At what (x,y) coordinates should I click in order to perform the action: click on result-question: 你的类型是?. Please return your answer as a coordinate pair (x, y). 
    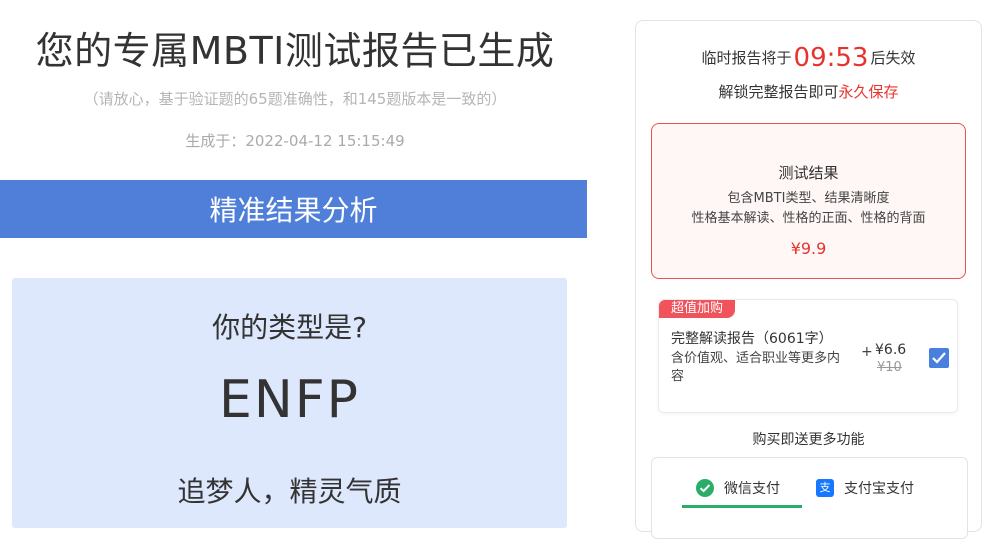
    Looking at the image, I should click on (289, 327).